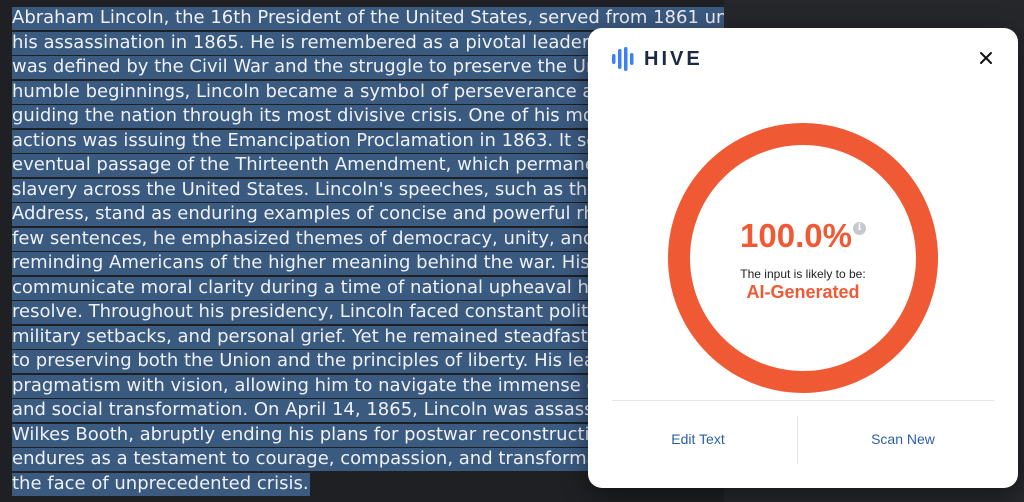  I want to click on score-ring-graphic, so click(803, 258).